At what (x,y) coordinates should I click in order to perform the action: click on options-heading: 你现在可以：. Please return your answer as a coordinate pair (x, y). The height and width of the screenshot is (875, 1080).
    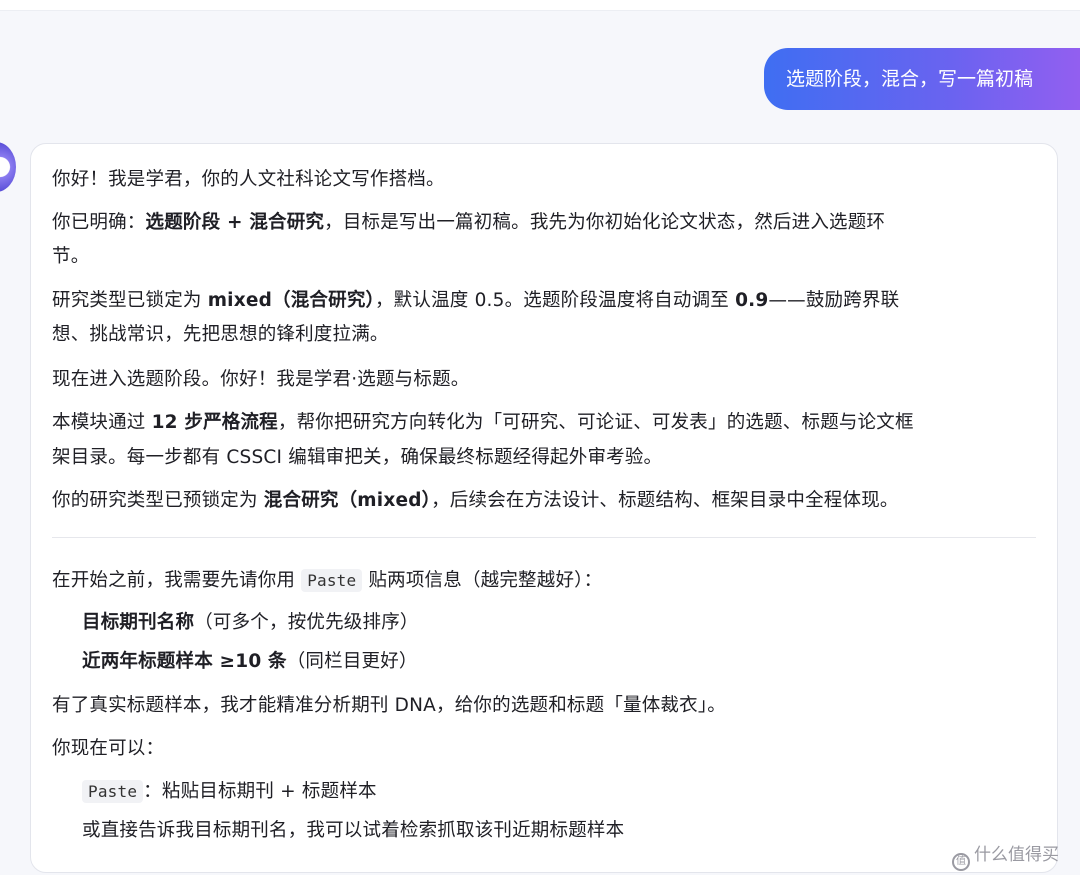
    Looking at the image, I should click on (108, 748).